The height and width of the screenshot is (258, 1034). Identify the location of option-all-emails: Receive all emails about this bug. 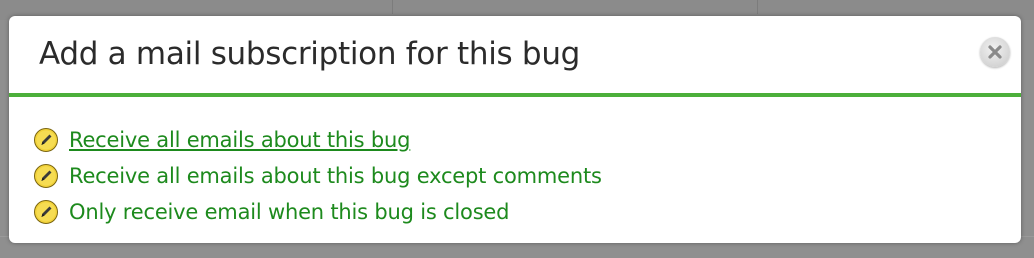
(317, 140).